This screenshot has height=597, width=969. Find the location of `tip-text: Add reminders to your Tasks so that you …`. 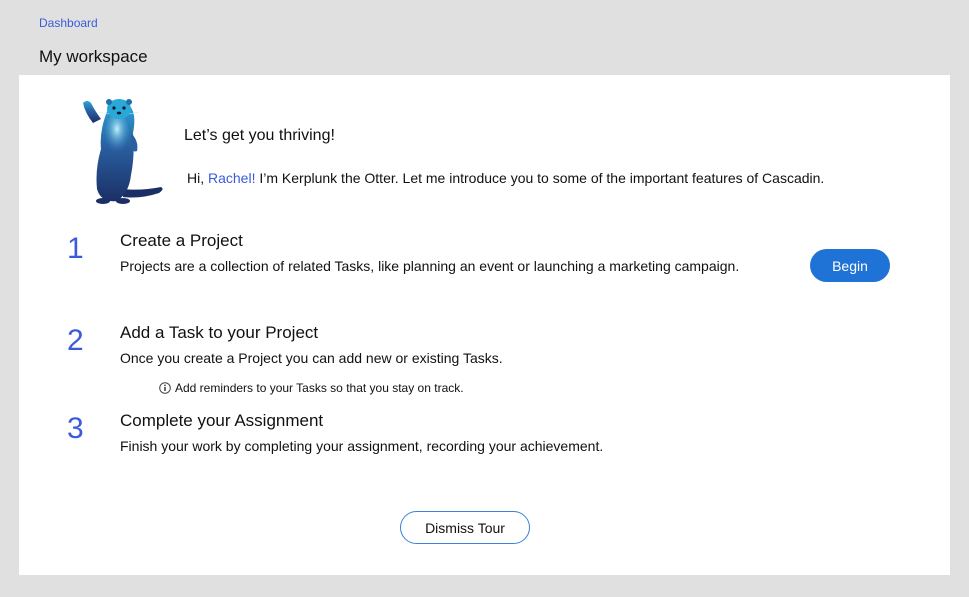

tip-text: Add reminders to your Tasks so that you … is located at coordinates (319, 388).